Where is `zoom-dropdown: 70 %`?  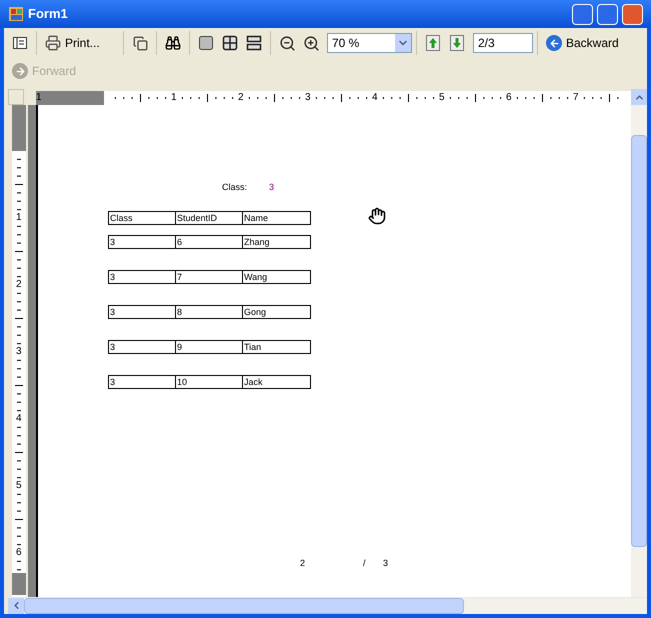
zoom-dropdown: 70 % is located at coordinates (369, 43).